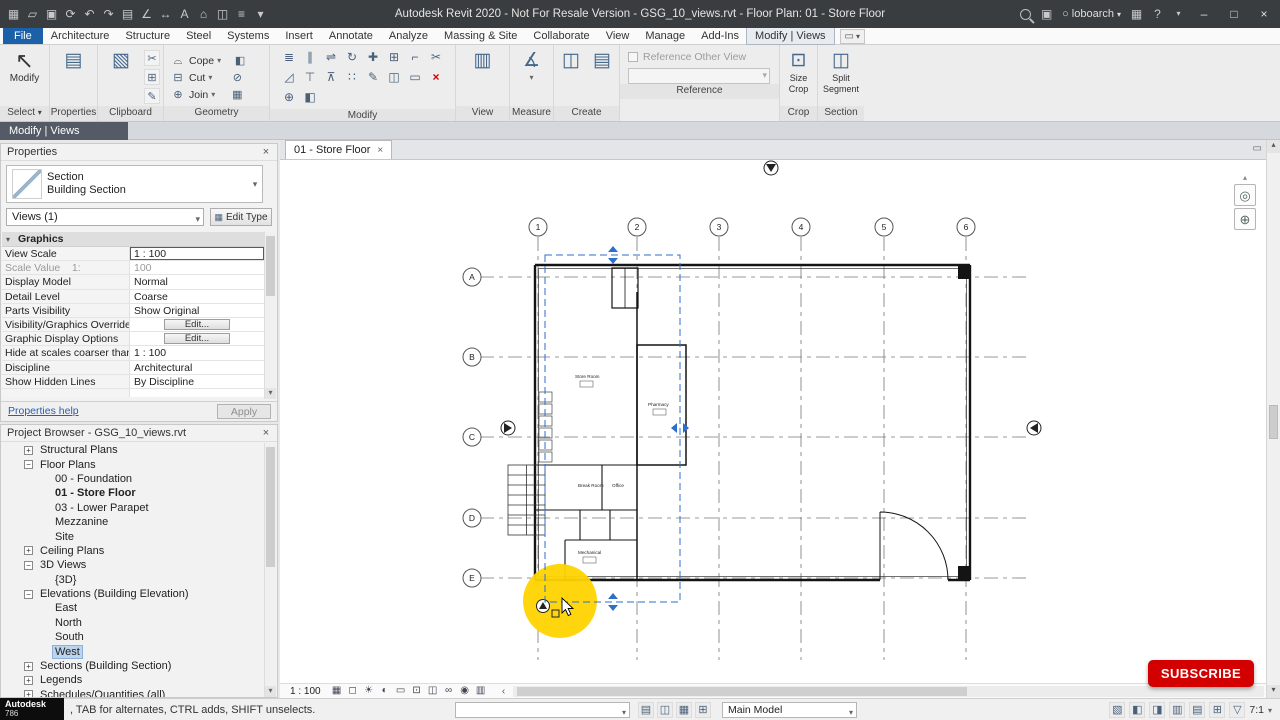 The width and height of the screenshot is (1280, 720). Describe the element at coordinates (1137, 710) in the screenshot. I see `worksharing-display-icon: ◧` at that location.